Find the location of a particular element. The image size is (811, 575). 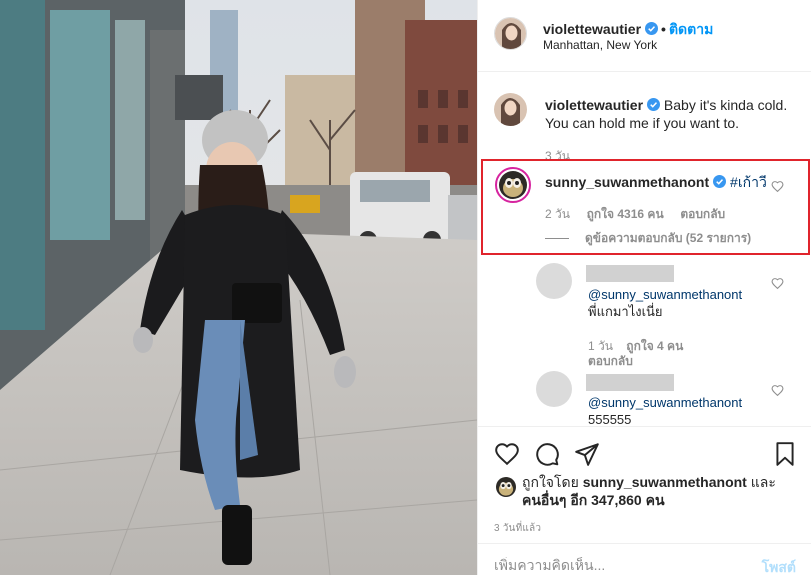

caption-username: violettewautier is located at coordinates (594, 105).